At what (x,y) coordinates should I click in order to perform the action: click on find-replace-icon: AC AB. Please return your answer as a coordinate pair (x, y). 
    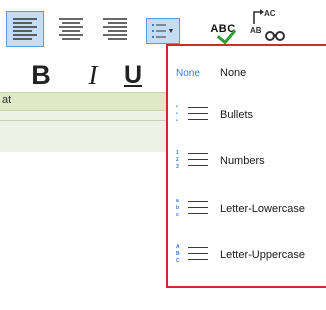
    Looking at the image, I should click on (267, 25).